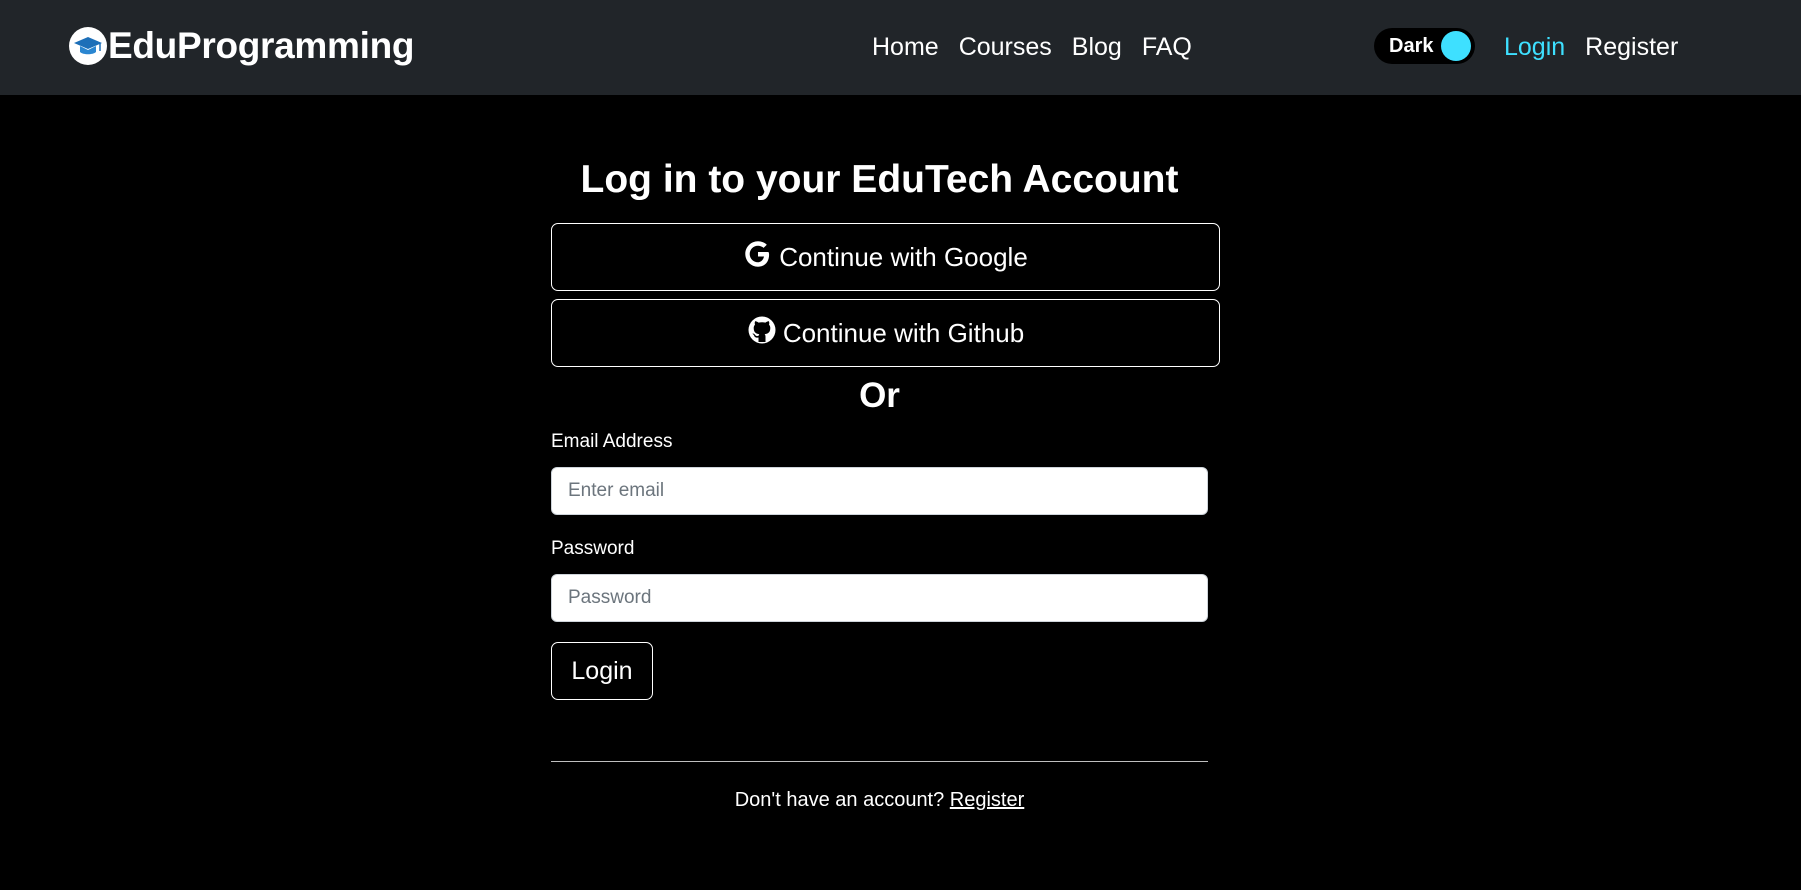 This screenshot has width=1801, height=890. What do you see at coordinates (879, 395) in the screenshot?
I see `or-separator: Or` at bounding box center [879, 395].